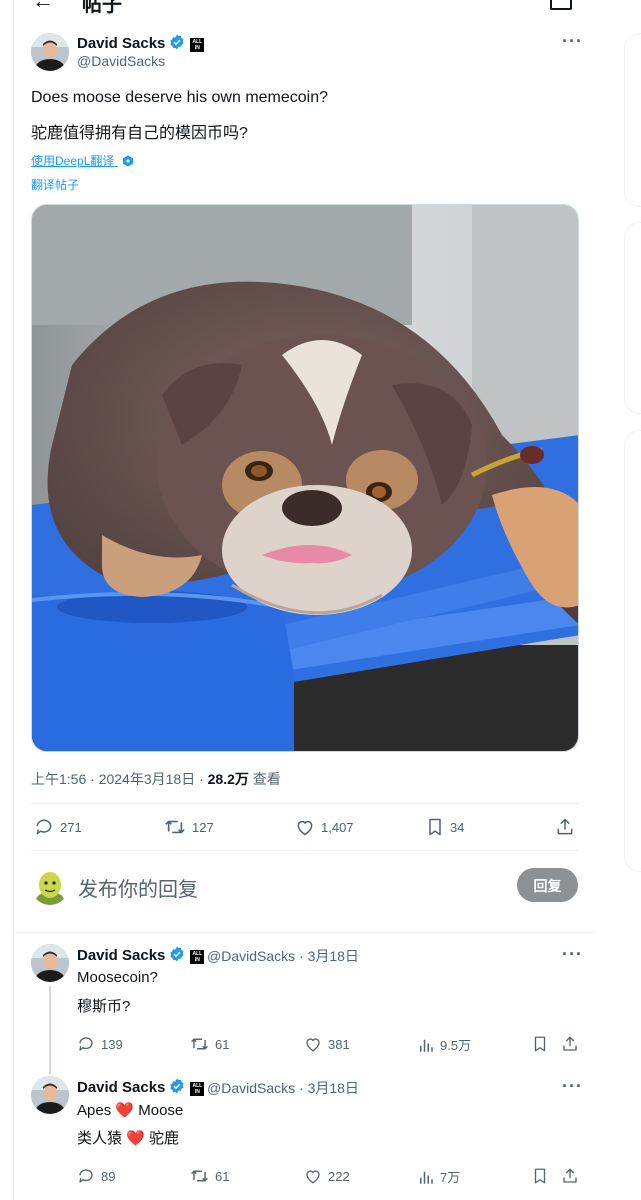 The image size is (641, 1200). What do you see at coordinates (445, 827) in the screenshot?
I see `bookmark-action: 34` at bounding box center [445, 827].